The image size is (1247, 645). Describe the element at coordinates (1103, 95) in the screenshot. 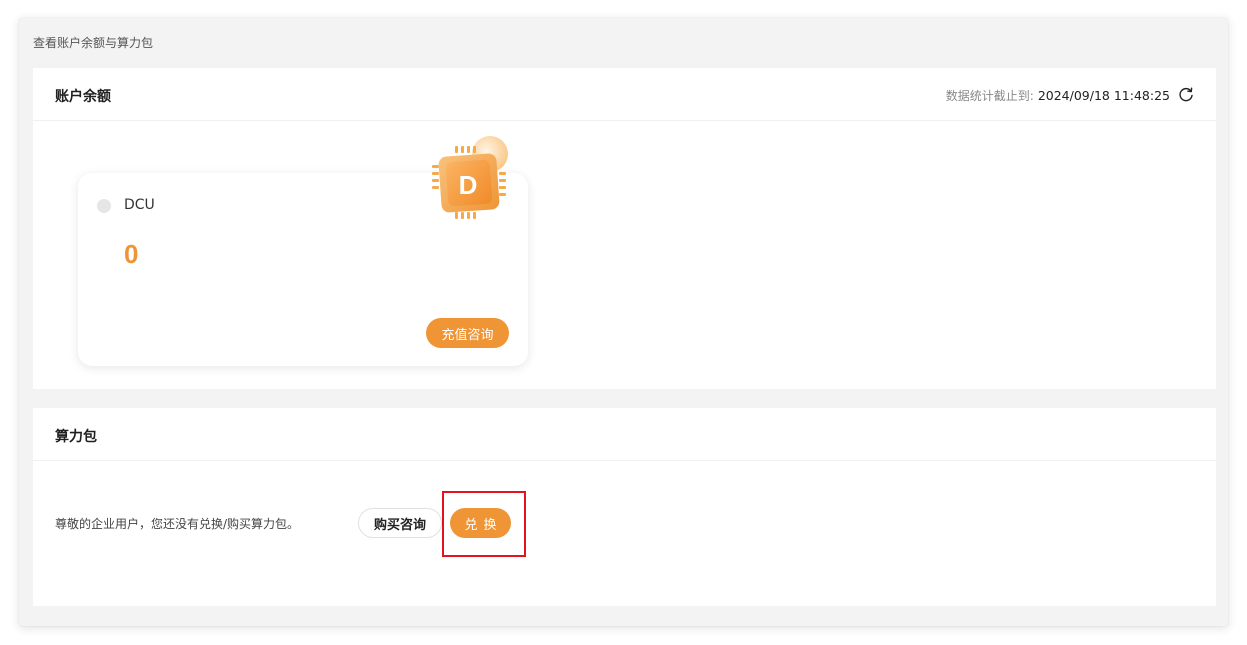

I see `stat-time-value: 2024/09/18 11:48:25` at that location.